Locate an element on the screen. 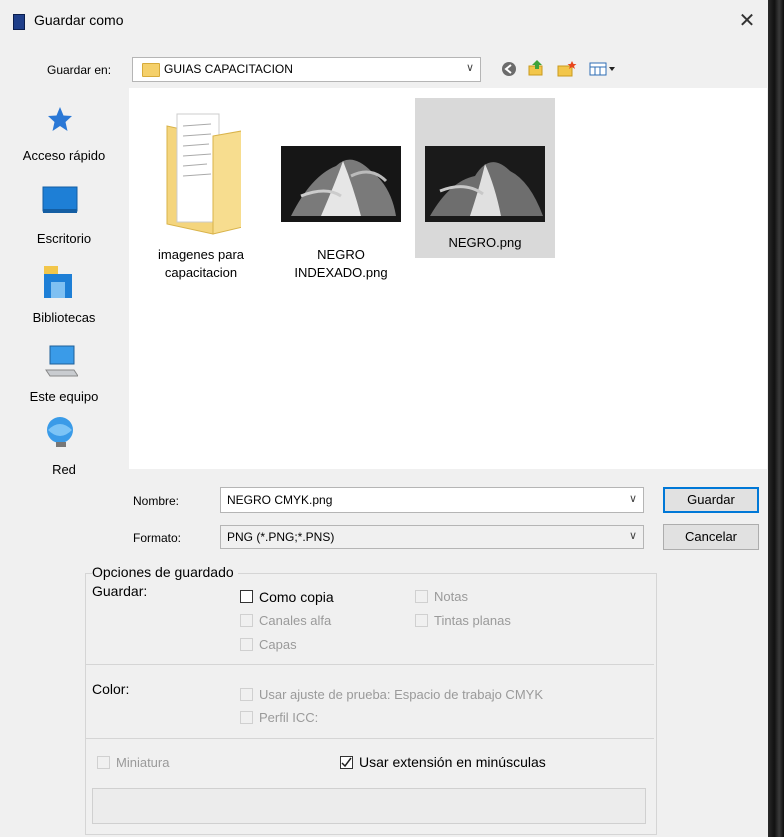 Image resolution: width=784 pixels, height=837 pixels. star-icon is located at coordinates (60, 119).